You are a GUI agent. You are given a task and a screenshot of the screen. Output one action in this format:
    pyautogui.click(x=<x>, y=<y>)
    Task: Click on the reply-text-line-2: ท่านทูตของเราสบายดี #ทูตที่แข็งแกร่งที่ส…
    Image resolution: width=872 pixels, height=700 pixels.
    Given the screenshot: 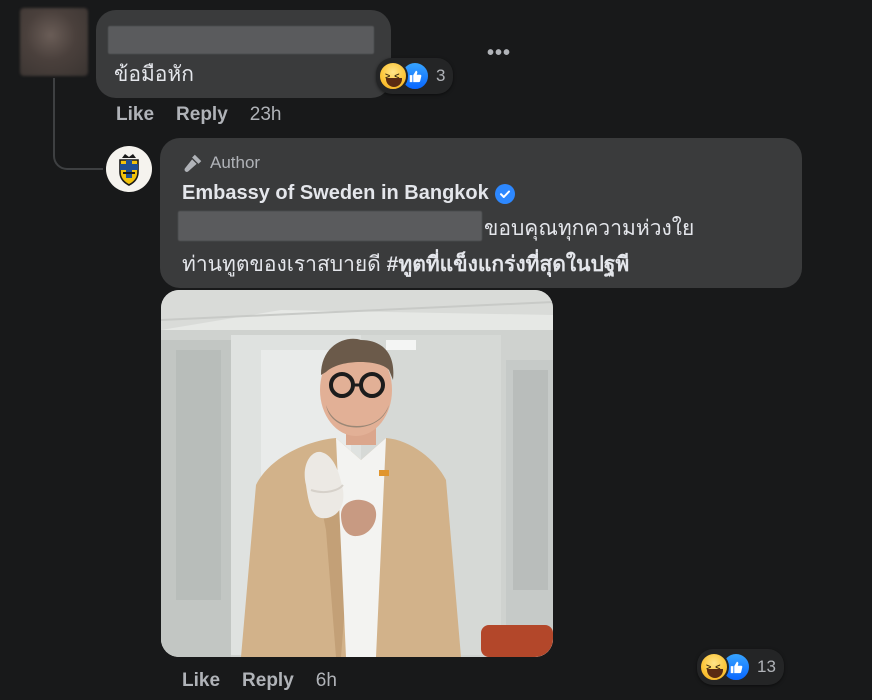 What is the action you would take?
    pyautogui.click(x=405, y=264)
    